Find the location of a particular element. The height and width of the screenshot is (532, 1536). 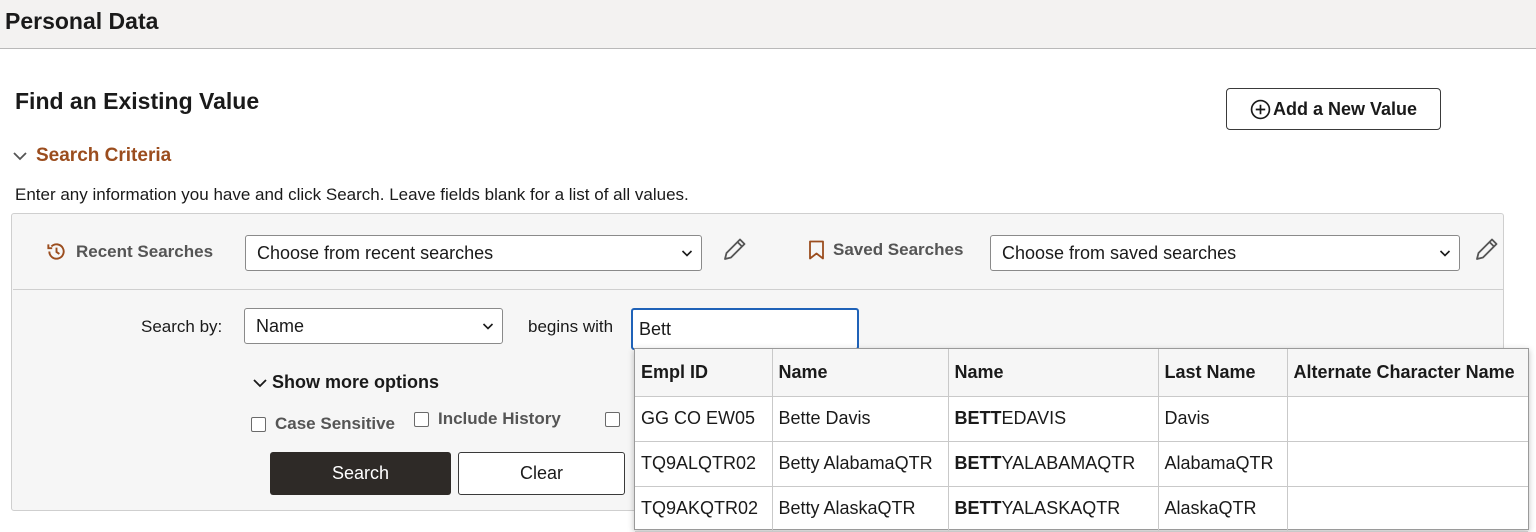

edit-saved-pencil-icon is located at coordinates (1487, 249).